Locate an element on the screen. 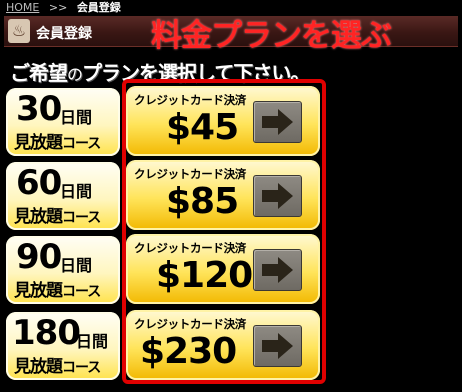 The width and height of the screenshot is (462, 392). annotation-label: 料金プランを選ぶ is located at coordinates (271, 36).